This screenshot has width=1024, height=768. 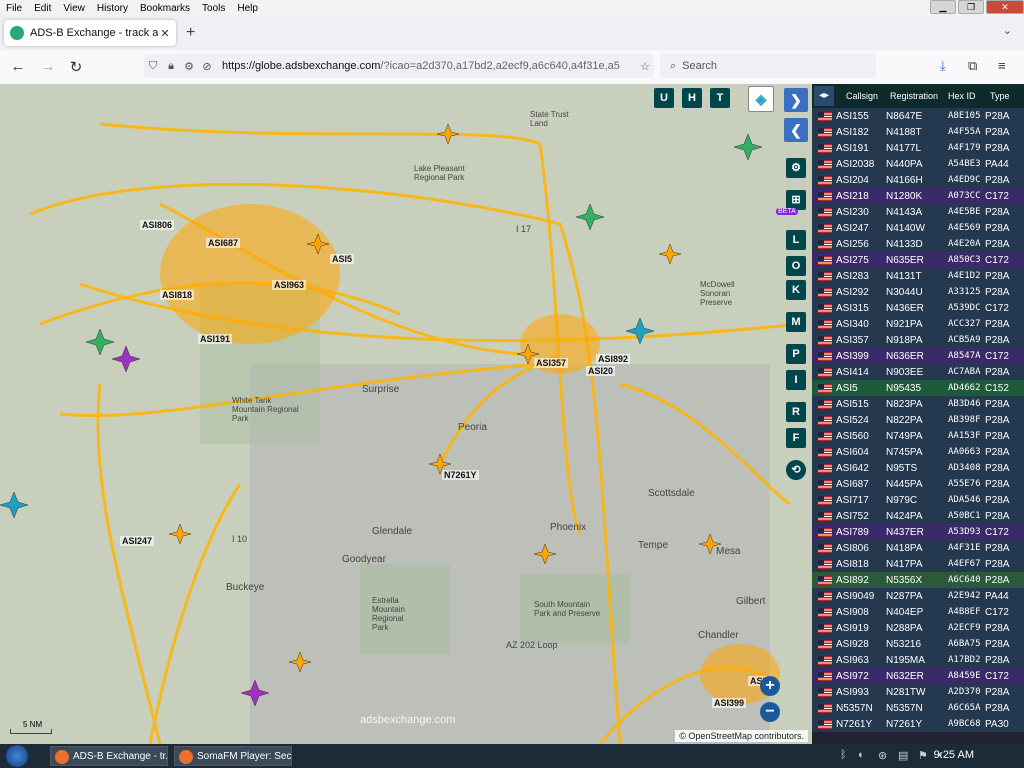 I want to click on start-button, so click(x=17, y=756).